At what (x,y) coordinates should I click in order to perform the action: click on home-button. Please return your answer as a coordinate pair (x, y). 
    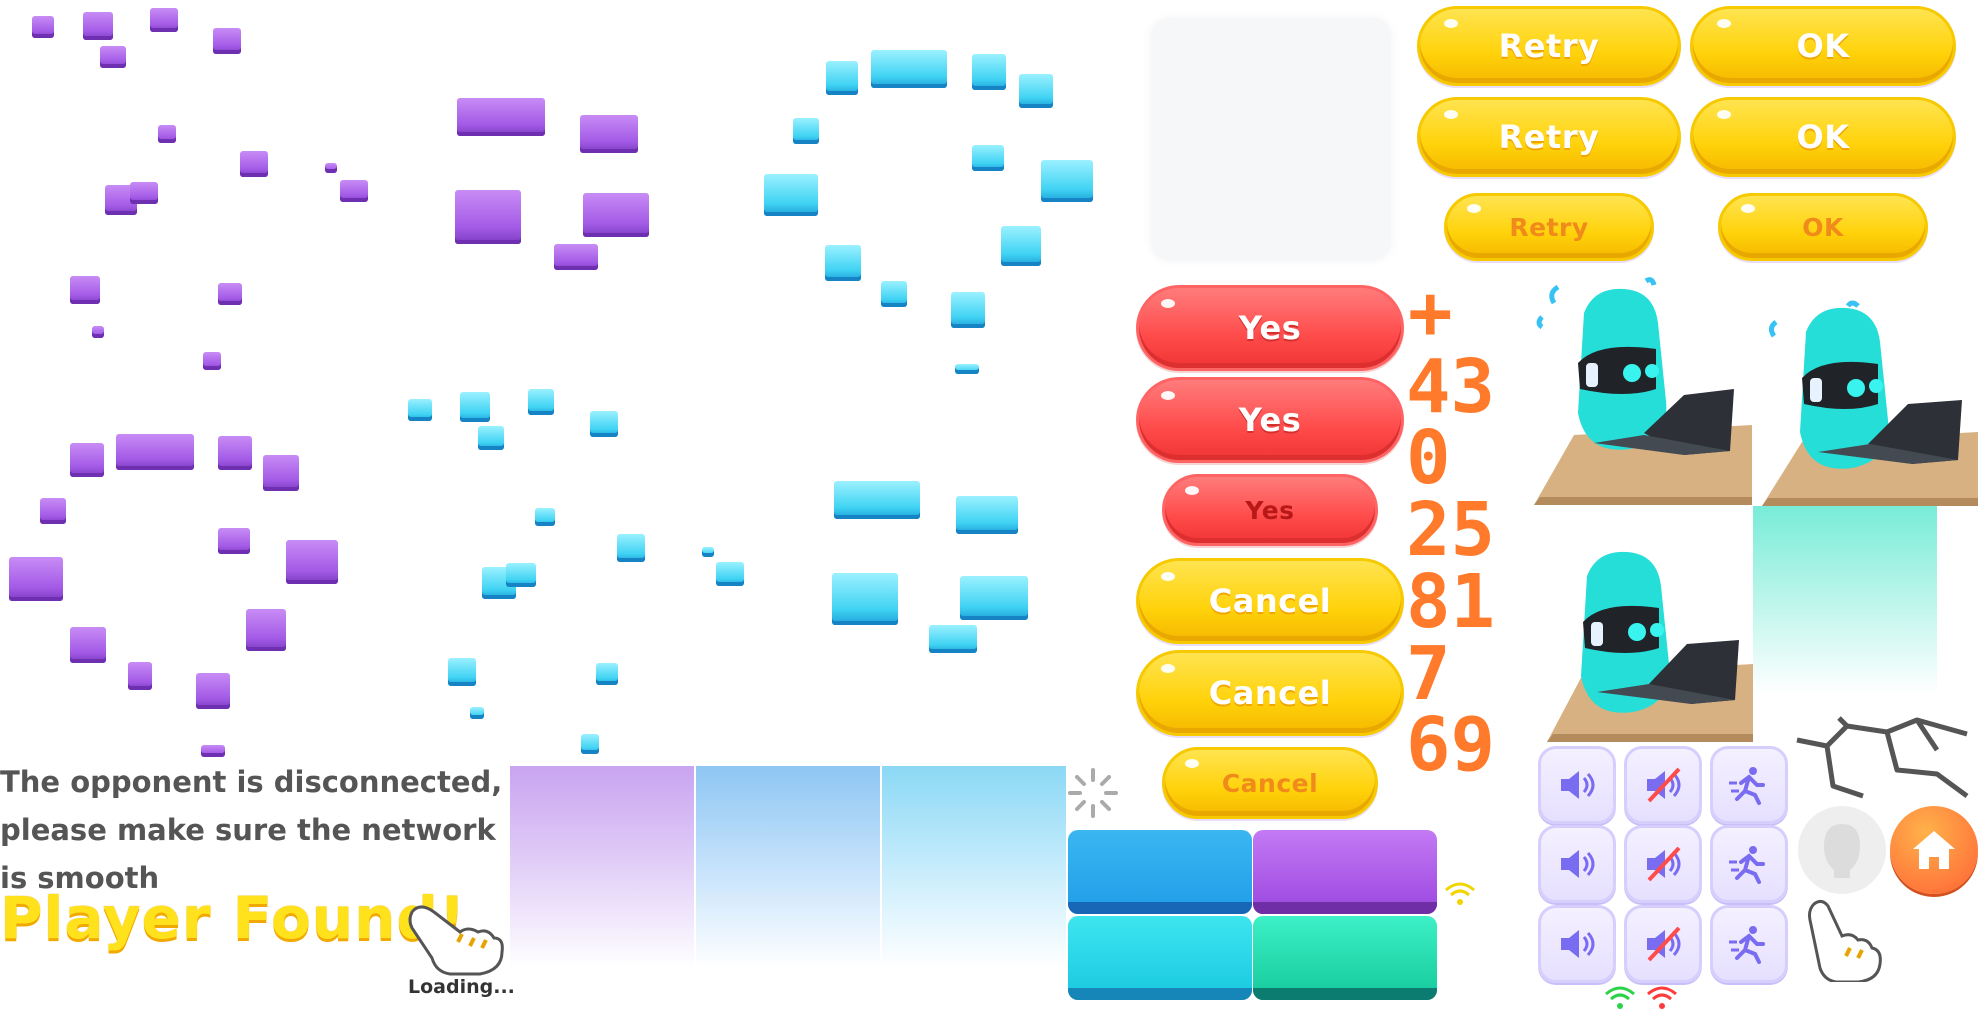
    Looking at the image, I should click on (1934, 850).